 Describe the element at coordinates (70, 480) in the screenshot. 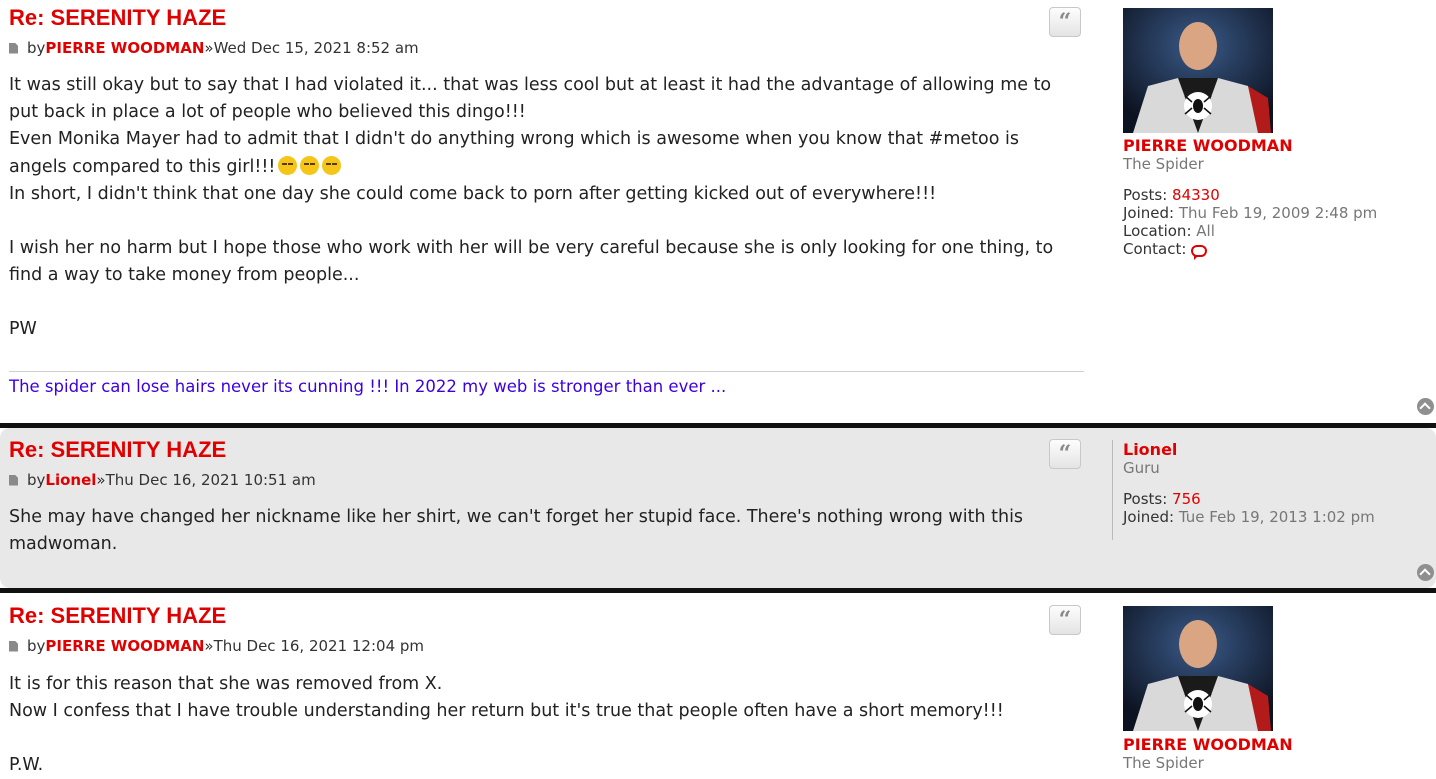

I see `post-author-link: Lionel` at that location.